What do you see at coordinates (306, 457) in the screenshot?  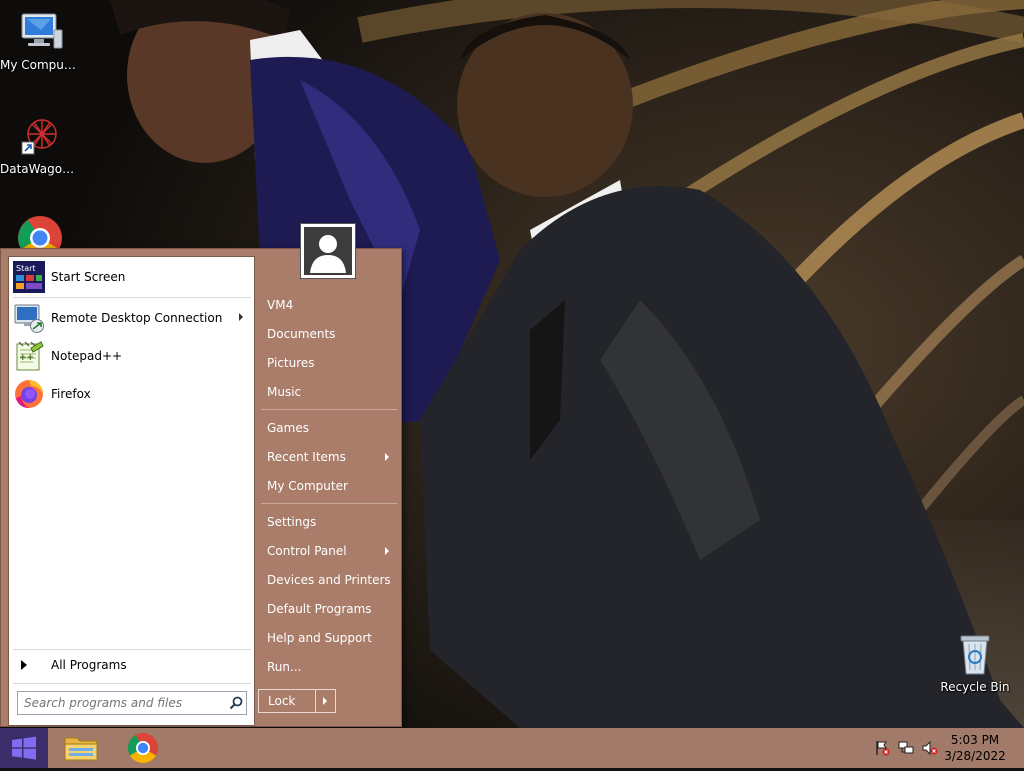 I see `places-item-label: Recent Items` at bounding box center [306, 457].